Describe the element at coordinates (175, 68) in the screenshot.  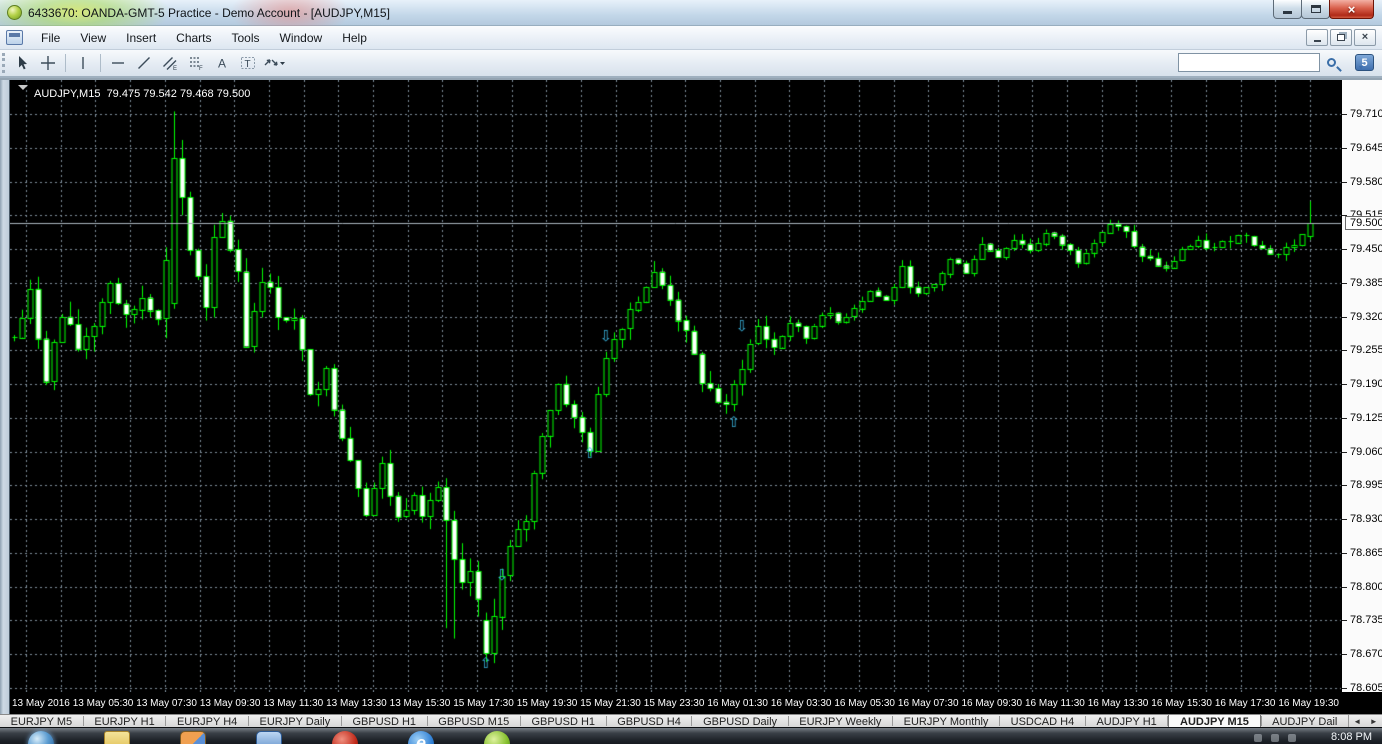
I see `svg-text: E` at that location.